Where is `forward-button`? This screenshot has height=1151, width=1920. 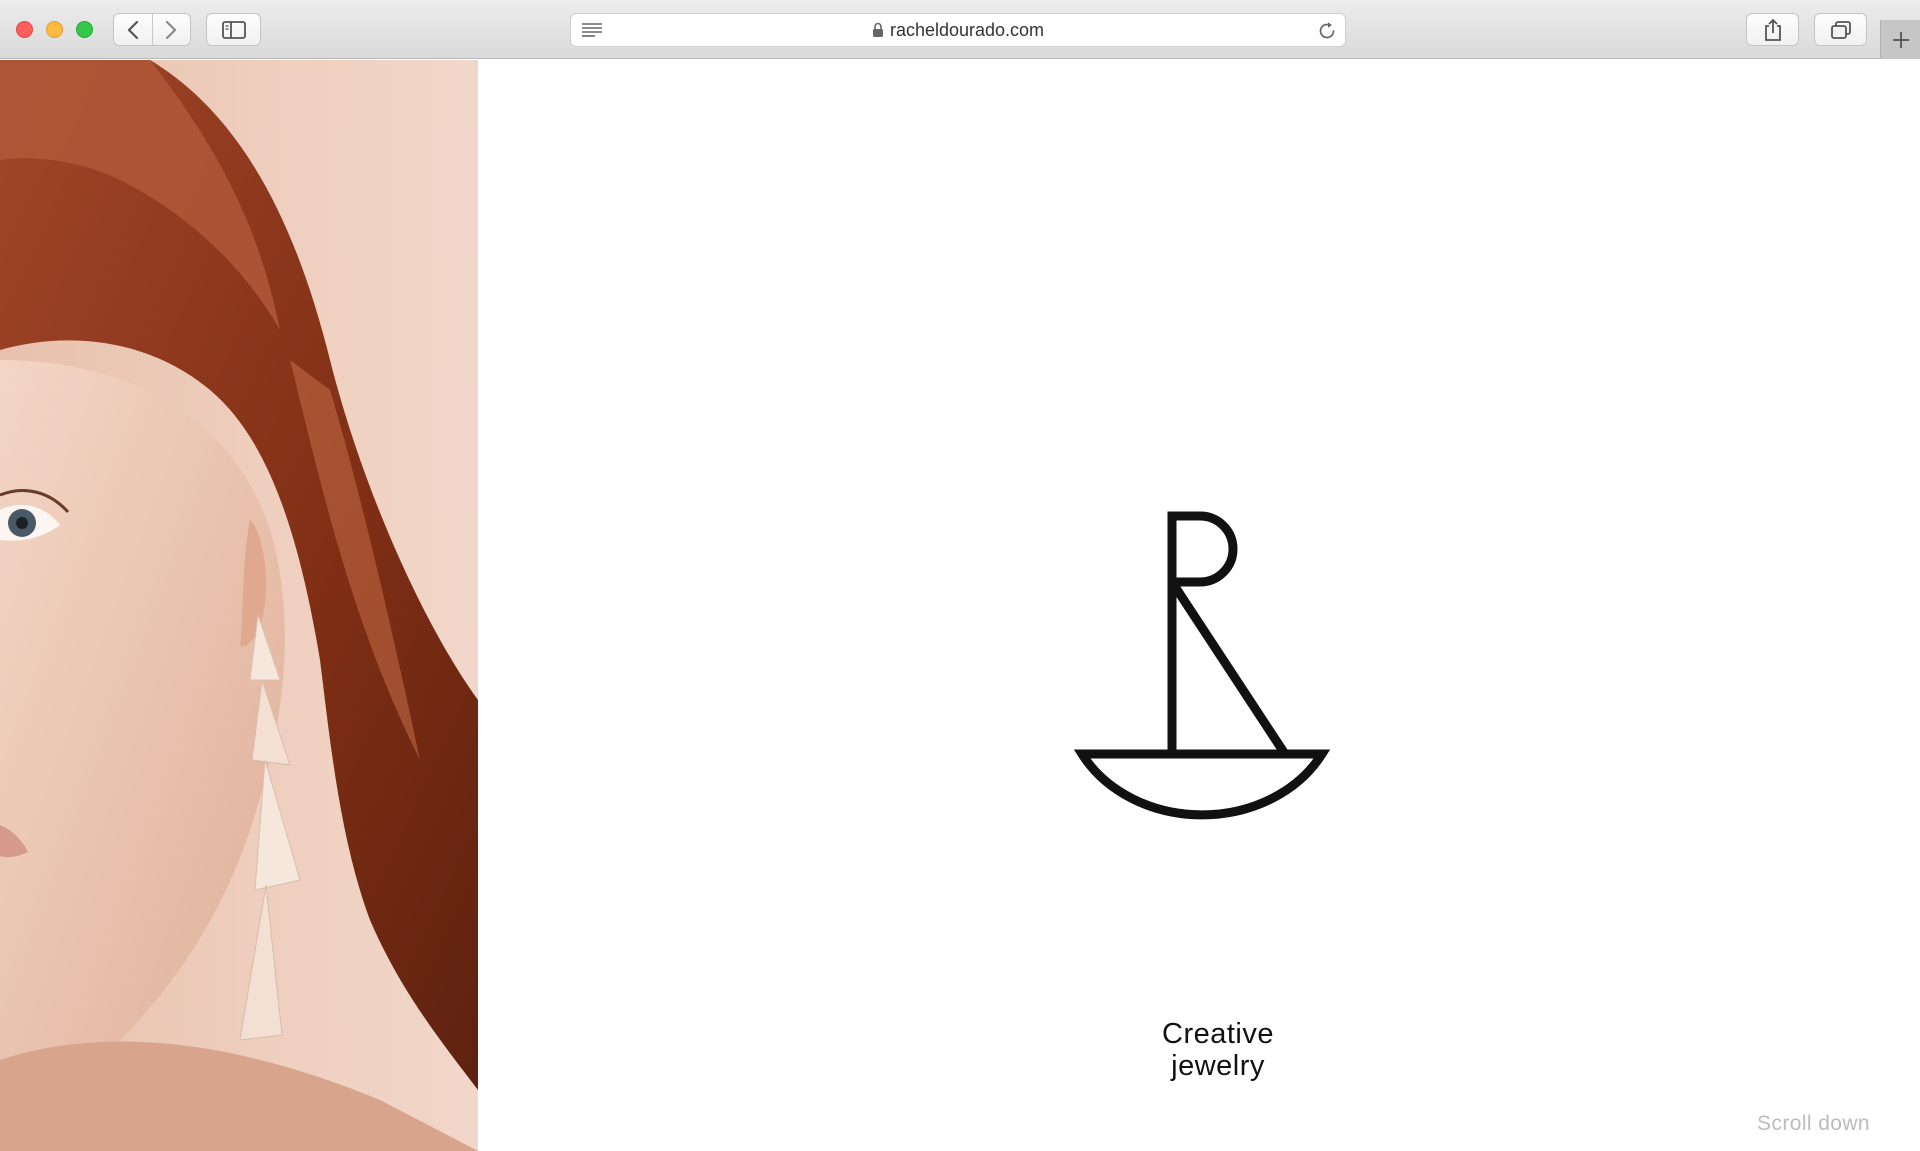 forward-button is located at coordinates (170, 29).